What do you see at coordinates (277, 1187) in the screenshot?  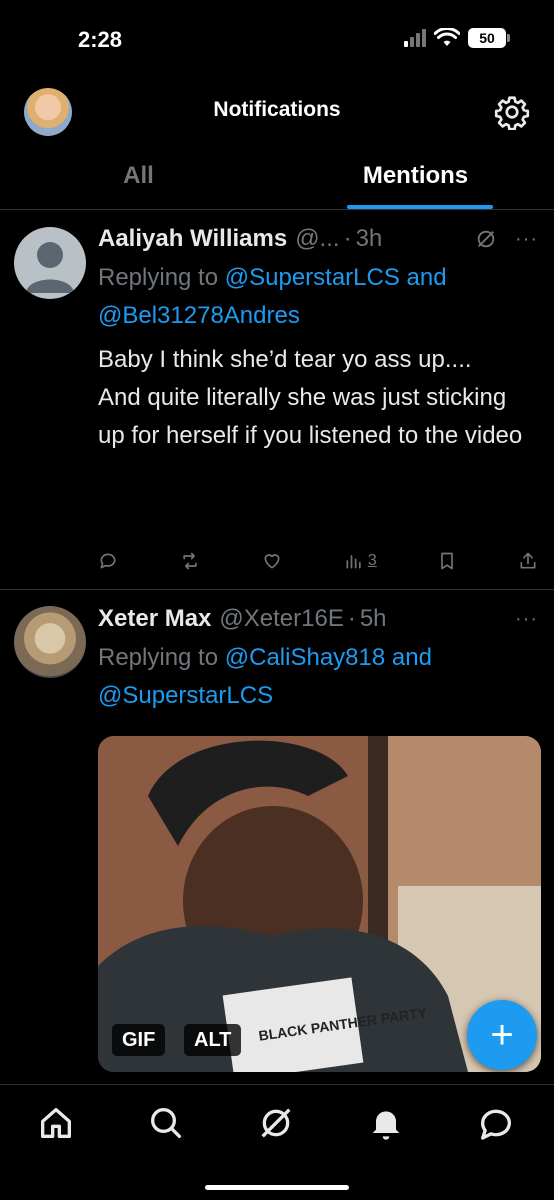 I see `home-indicator` at bounding box center [277, 1187].